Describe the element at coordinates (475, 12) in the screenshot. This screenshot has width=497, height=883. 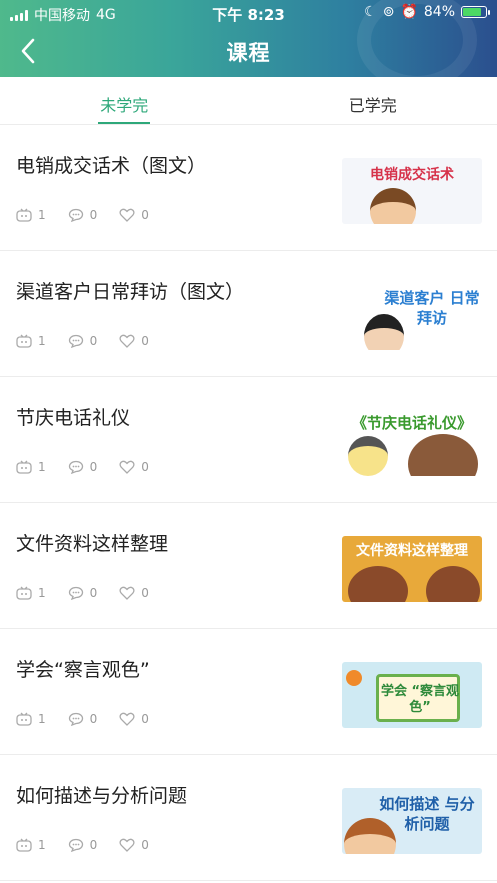
I see `battery-icon` at that location.